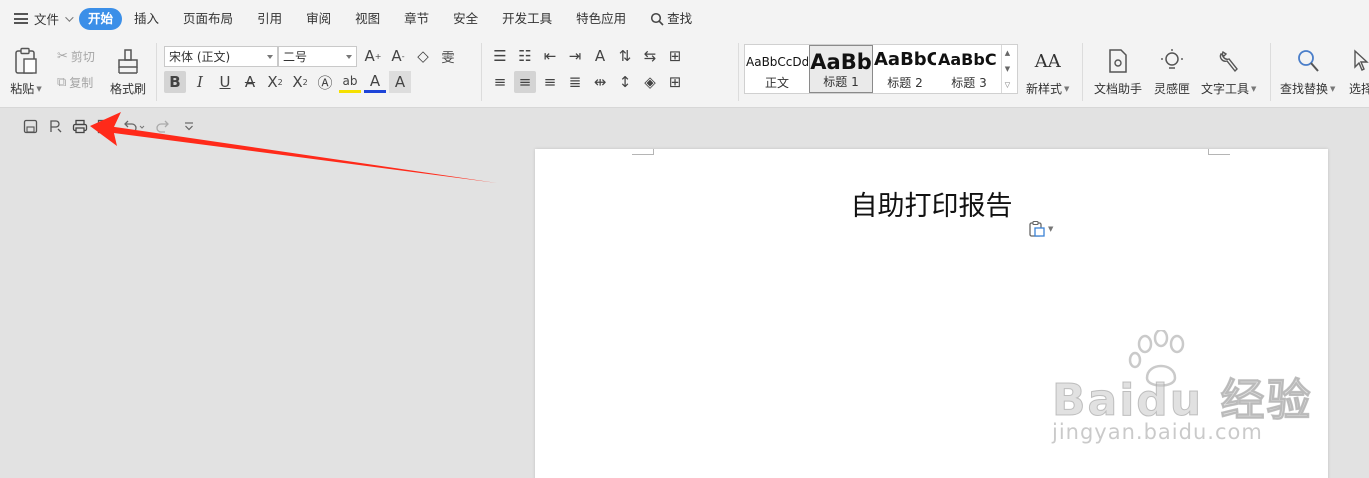 This screenshot has height=478, width=1369. Describe the element at coordinates (931, 203) in the screenshot. I see `document-title: 自助打印报告` at that location.